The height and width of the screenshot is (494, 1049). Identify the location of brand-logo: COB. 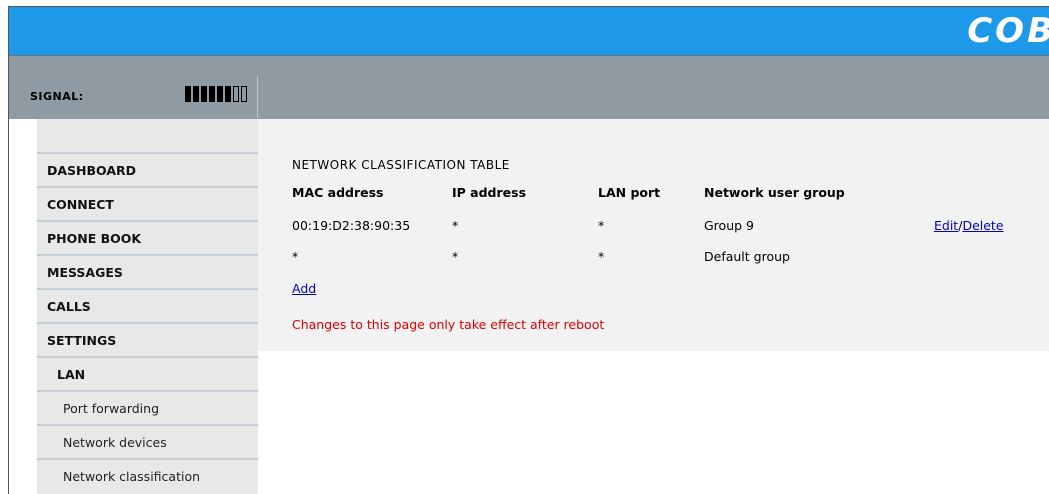
(1008, 31).